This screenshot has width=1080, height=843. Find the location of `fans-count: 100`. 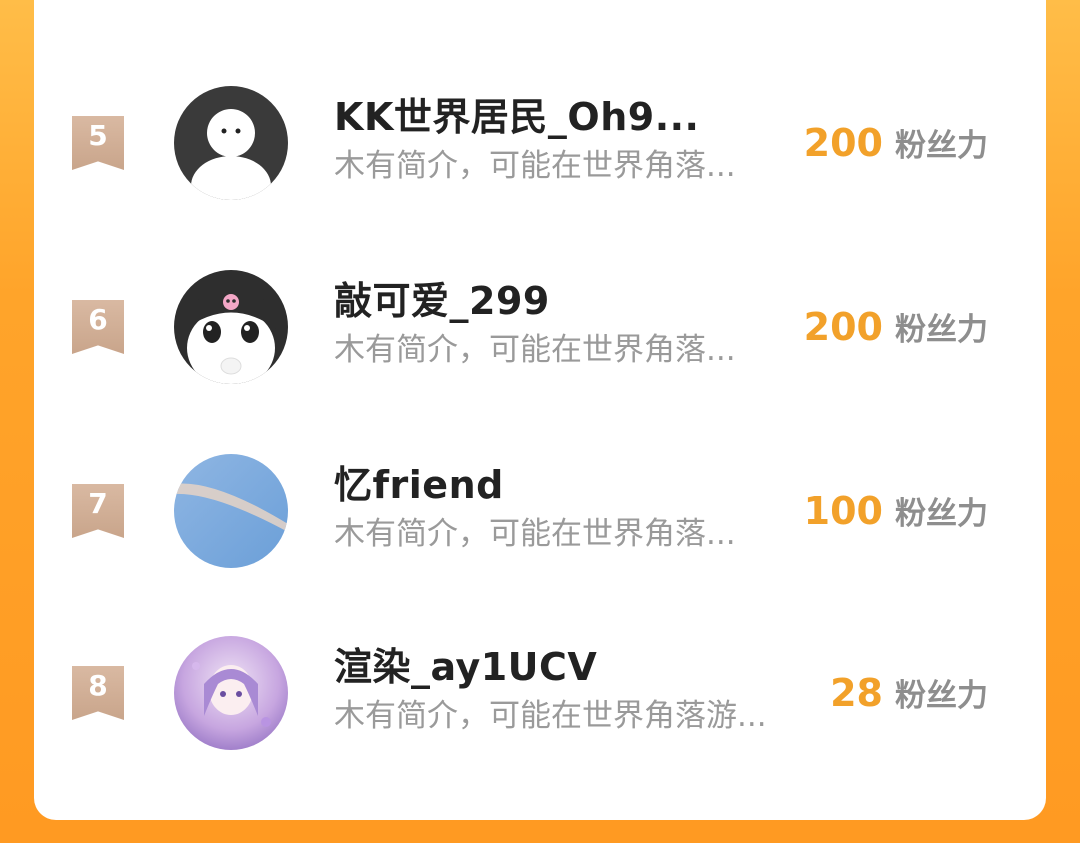

fans-count: 100 is located at coordinates (843, 511).